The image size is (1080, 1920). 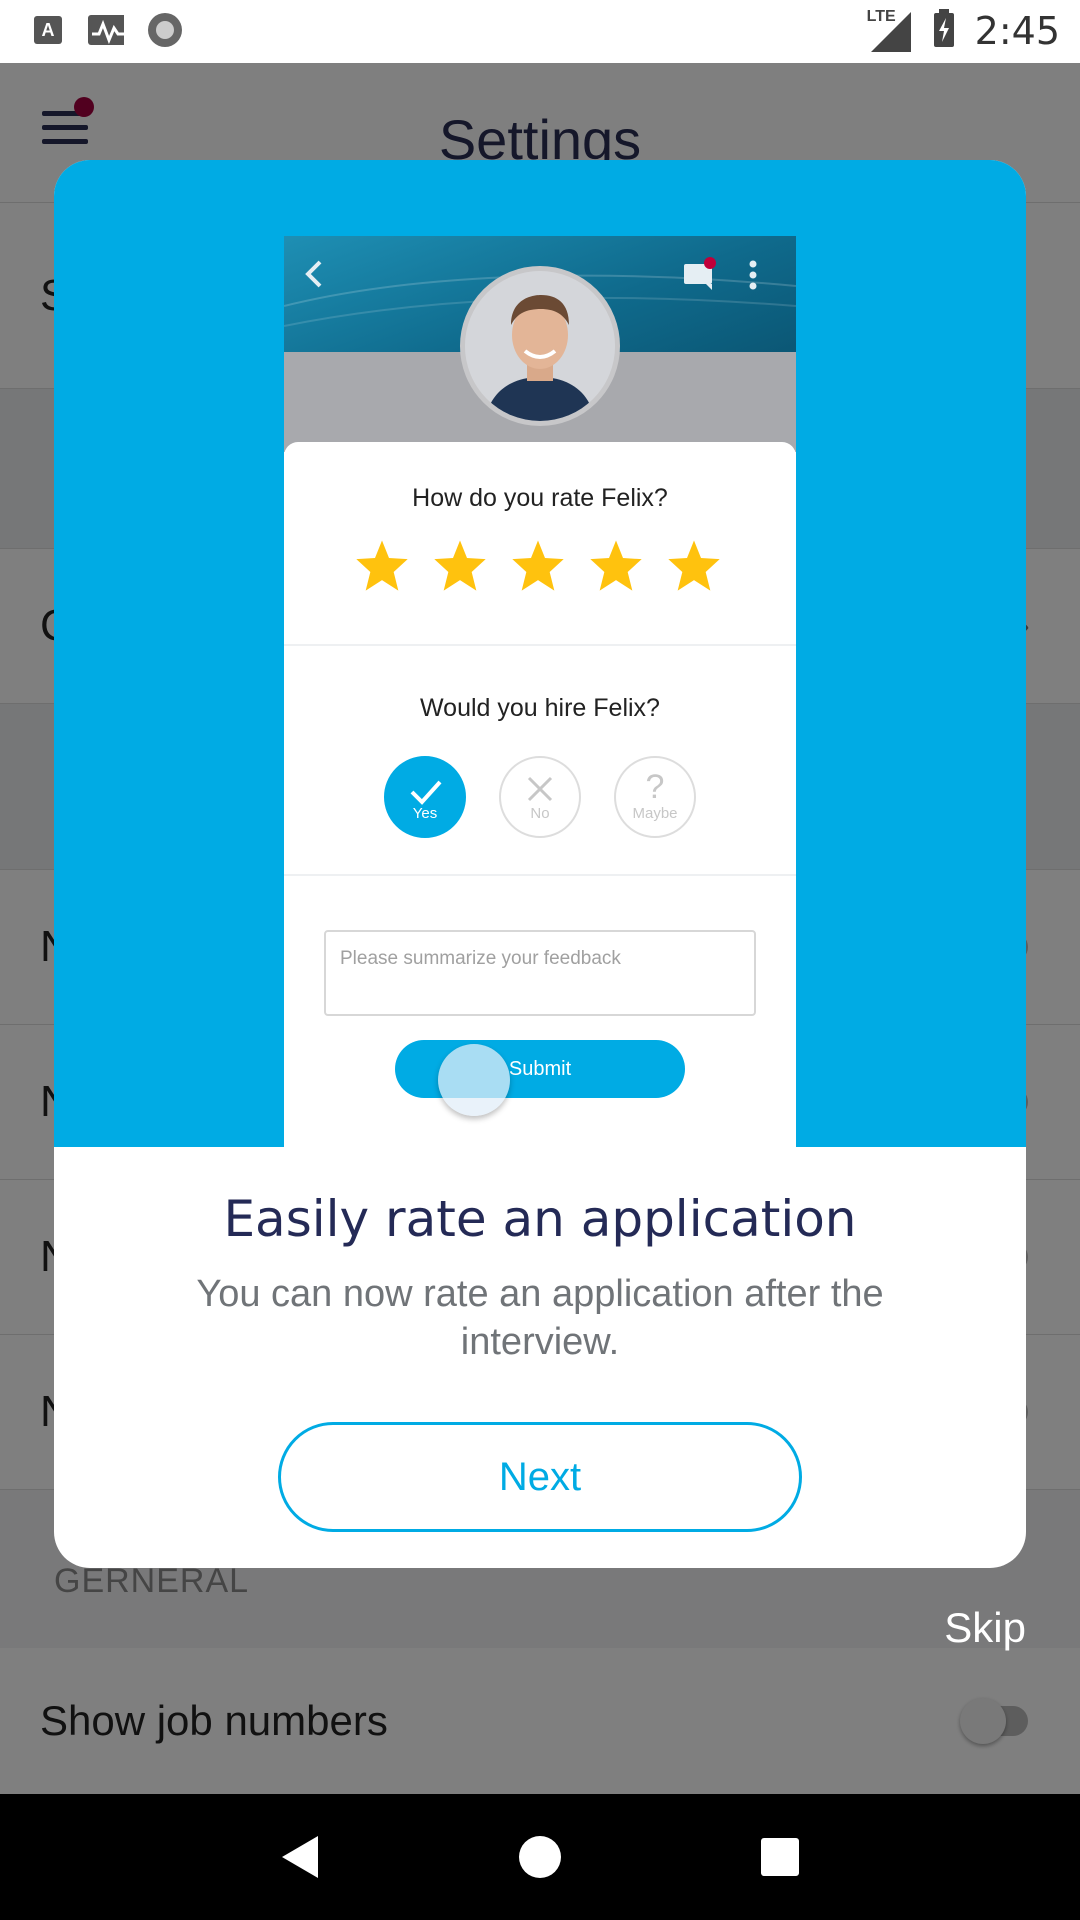 I want to click on signal-icon: LTE, so click(x=890, y=31).